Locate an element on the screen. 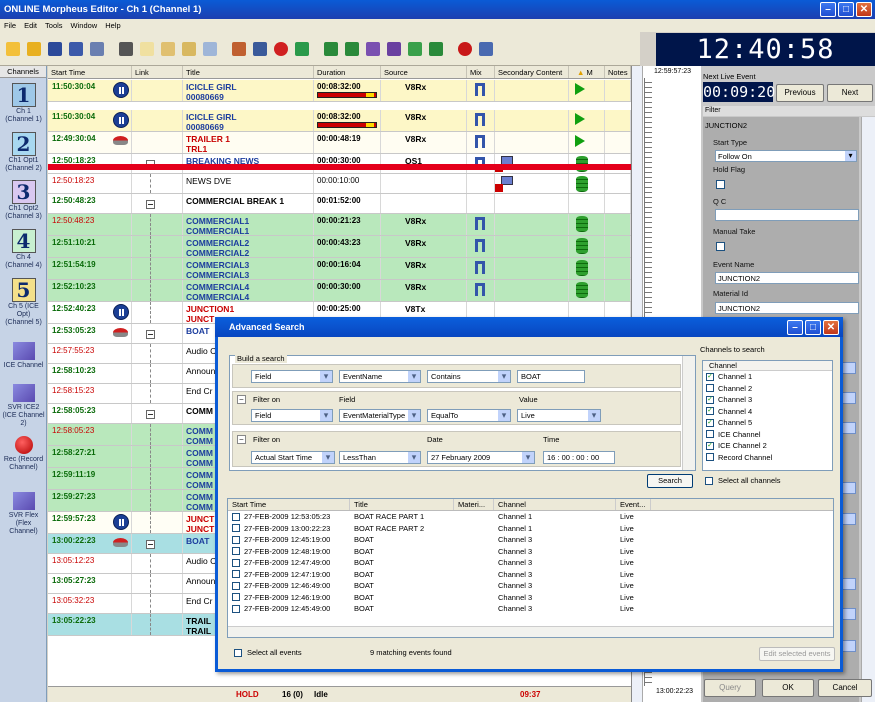 This screenshot has height=702, width=875. table-row: 12:50:18:23 NEWS DVE 00:00:10:00 is located at coordinates (339, 184).